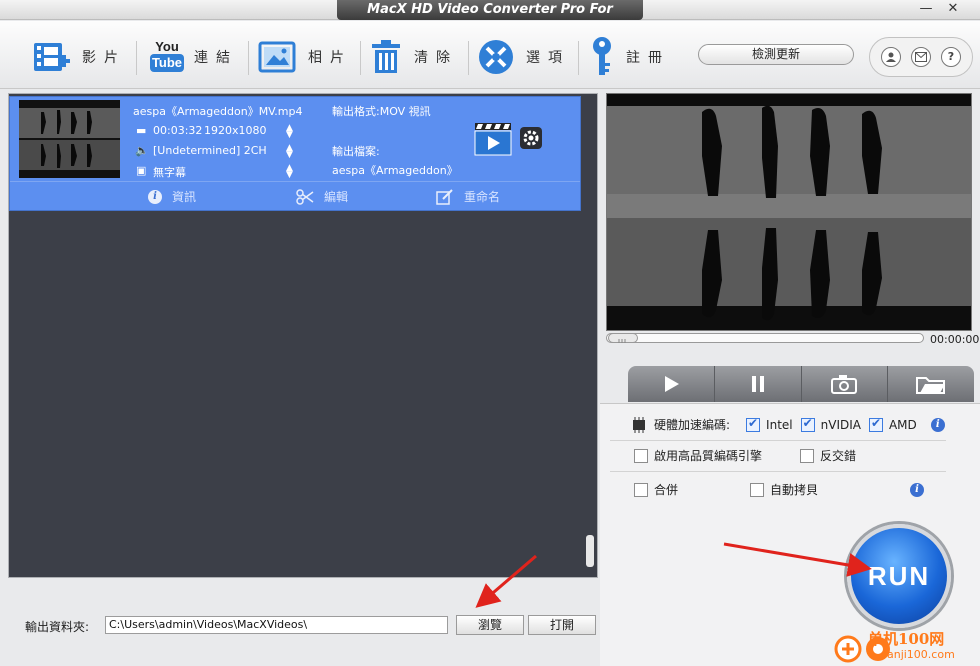 This screenshot has width=980, height=666. Describe the element at coordinates (917, 654) in the screenshot. I see `watermark-url: danji100.com` at that location.